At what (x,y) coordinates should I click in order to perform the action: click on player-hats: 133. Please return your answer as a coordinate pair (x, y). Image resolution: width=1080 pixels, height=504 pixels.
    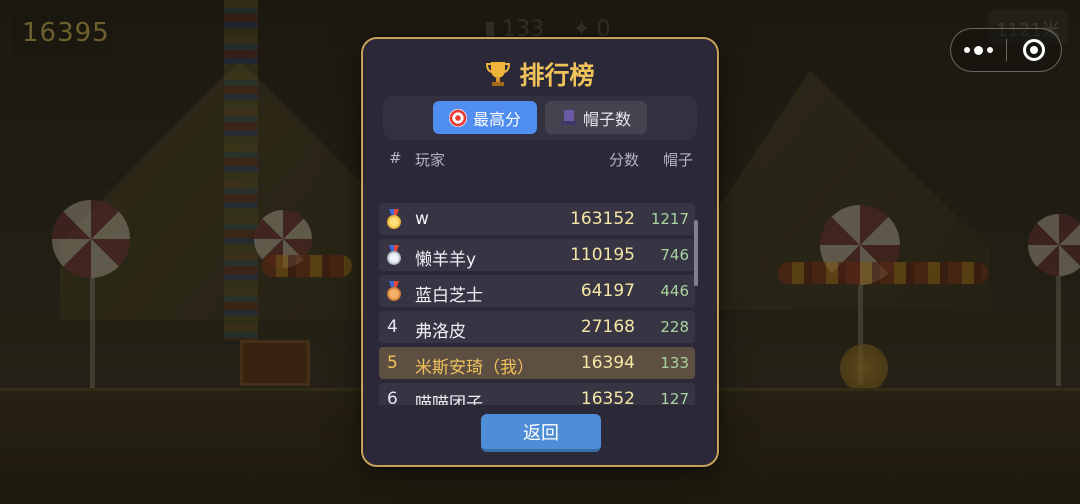
    Looking at the image, I should click on (674, 363).